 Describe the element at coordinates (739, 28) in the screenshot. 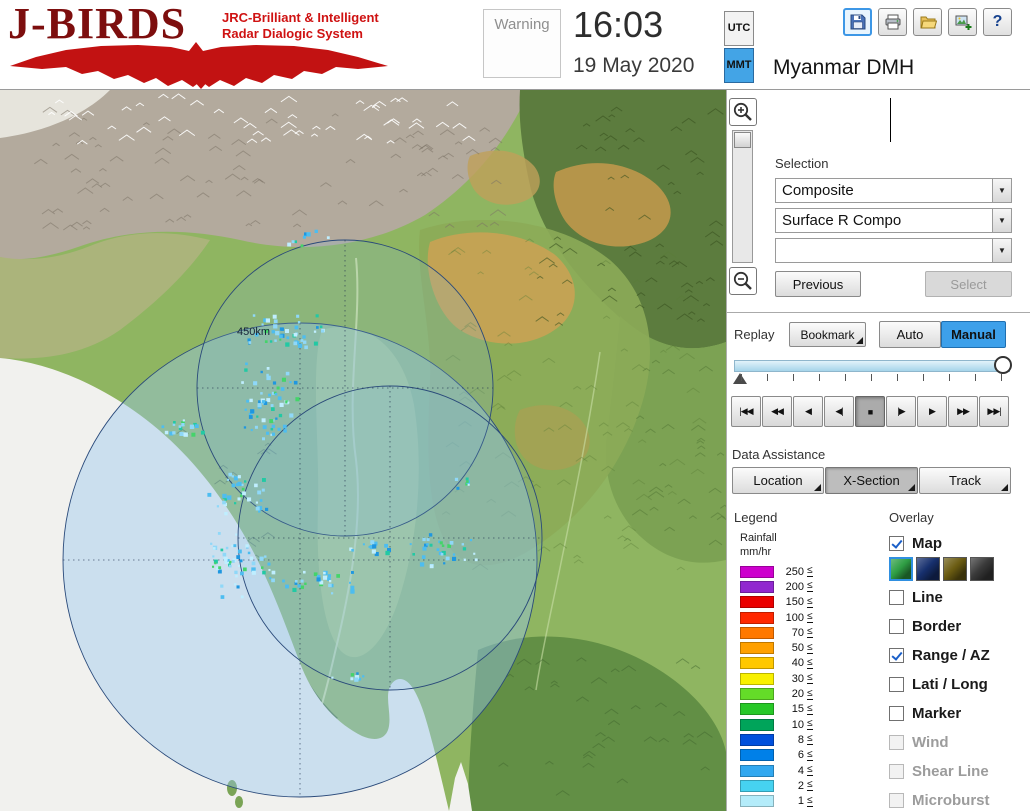

I see `timezone-utc-button: UTC` at that location.